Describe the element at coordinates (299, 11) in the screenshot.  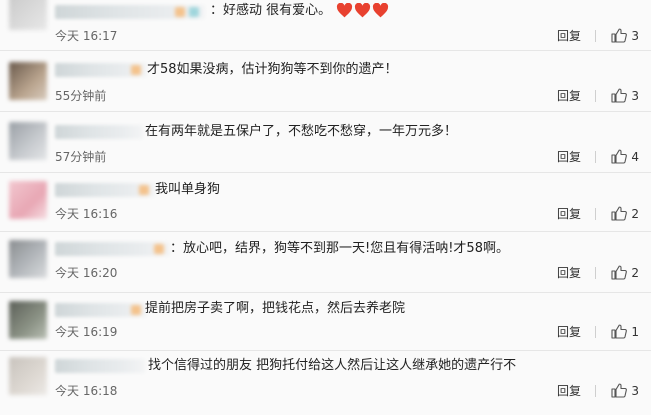
I see `comment-text: ：好感动 很有爱心。` at that location.